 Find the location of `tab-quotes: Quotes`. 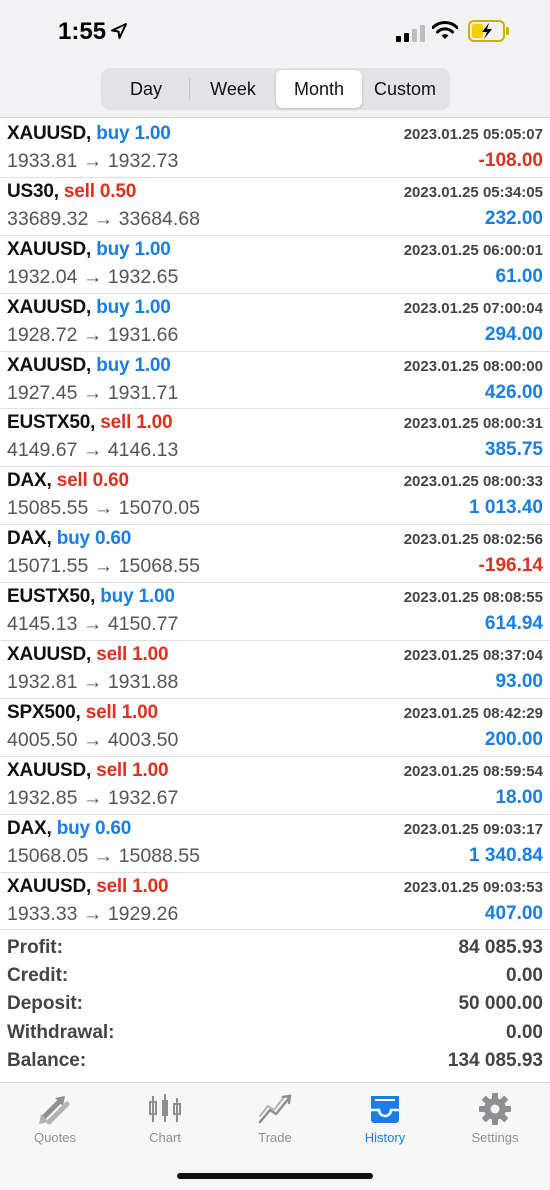

tab-quotes: Quotes is located at coordinates (55, 1118).